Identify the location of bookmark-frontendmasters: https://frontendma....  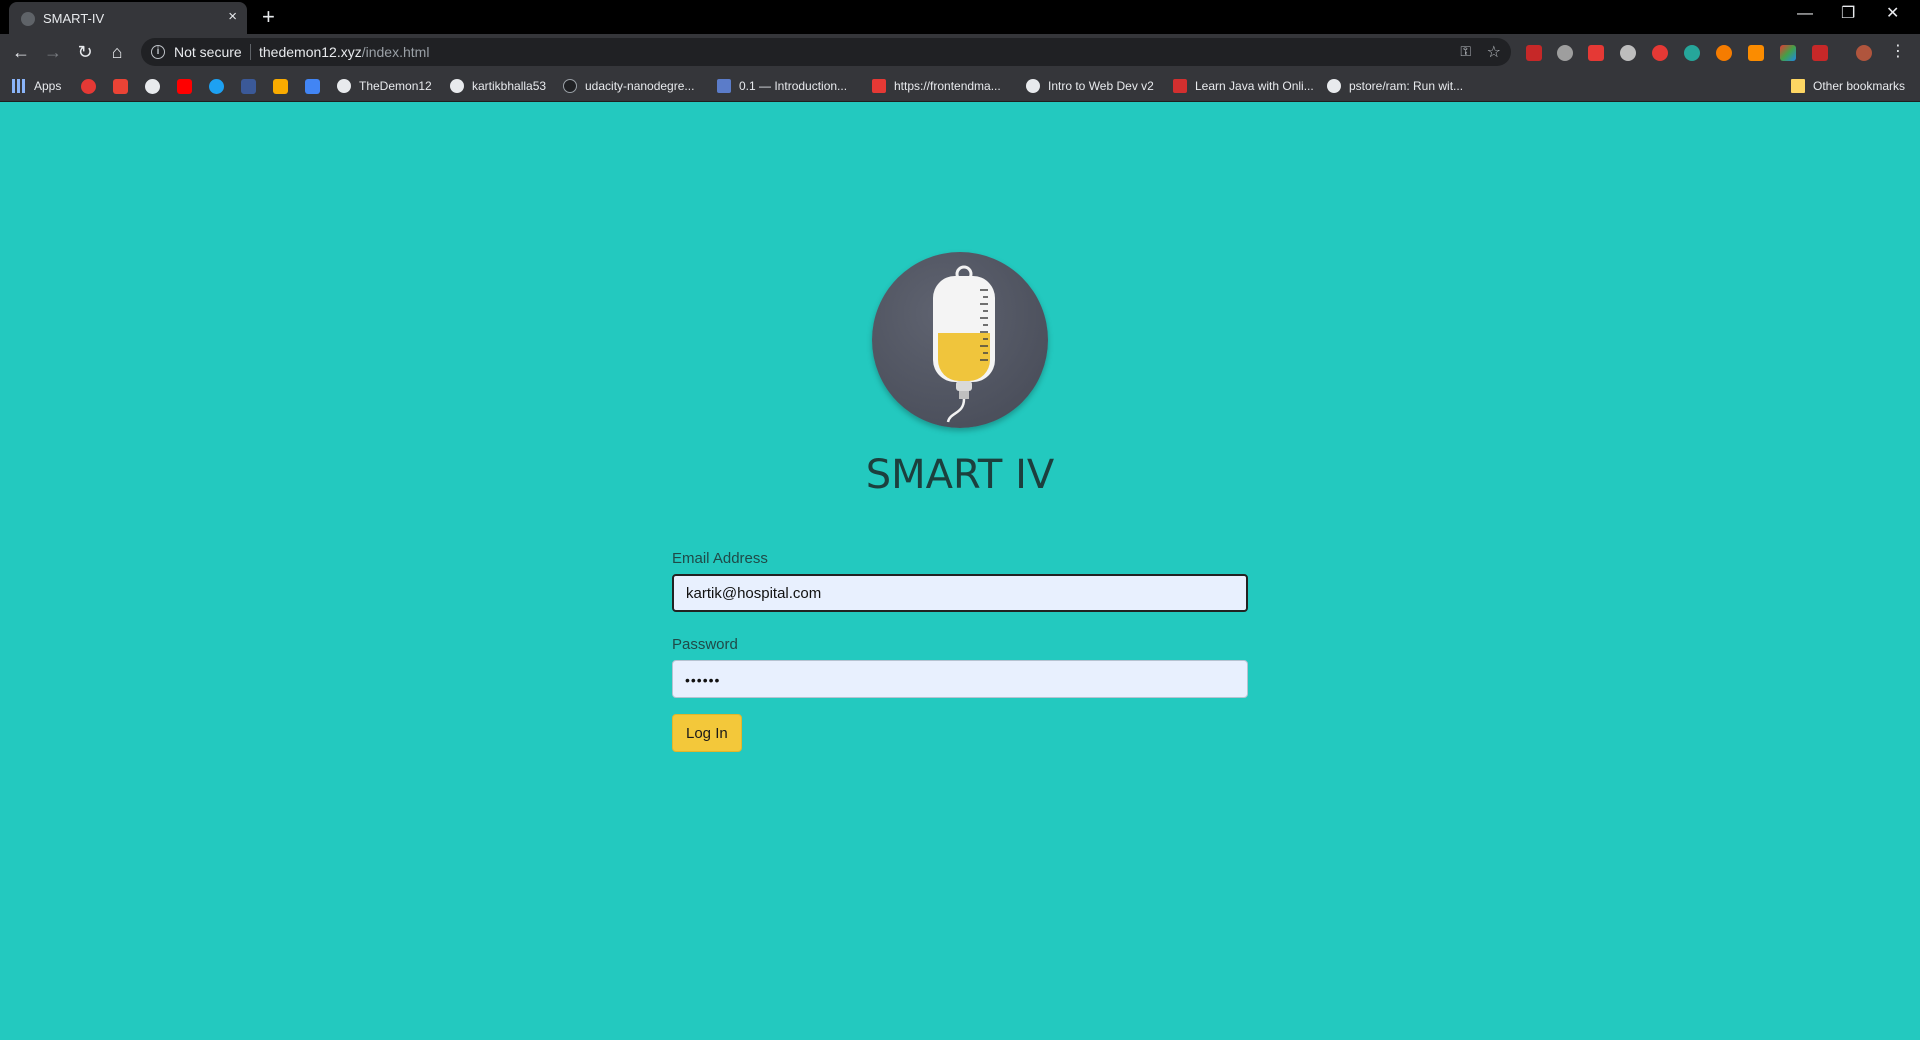
(936, 86).